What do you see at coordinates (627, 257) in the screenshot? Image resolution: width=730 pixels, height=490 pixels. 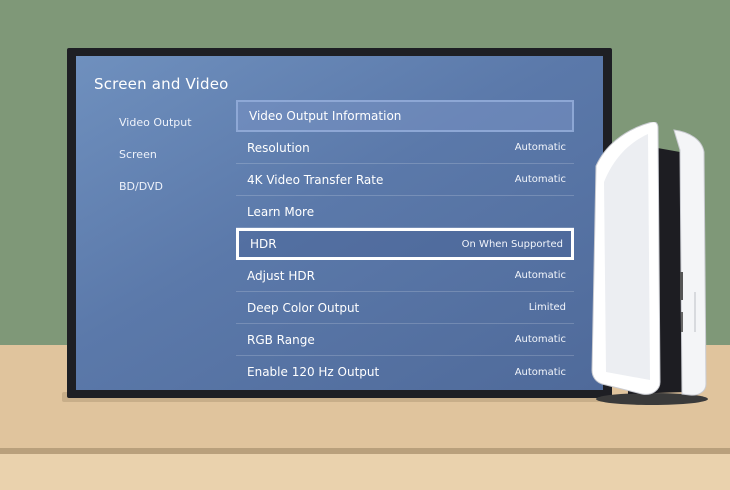 I see `console-panel-shading` at bounding box center [627, 257].